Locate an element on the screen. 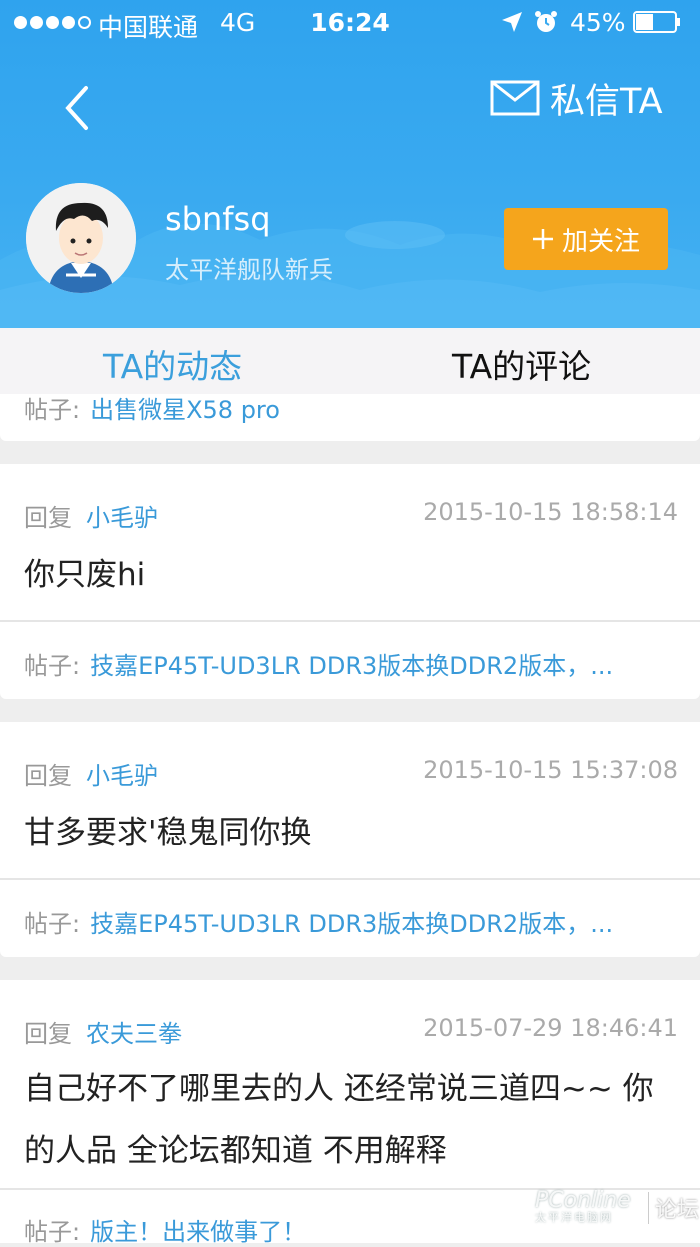 This screenshot has width=700, height=1247. tab-bar: TA的动态 TA的评论 is located at coordinates (350, 361).